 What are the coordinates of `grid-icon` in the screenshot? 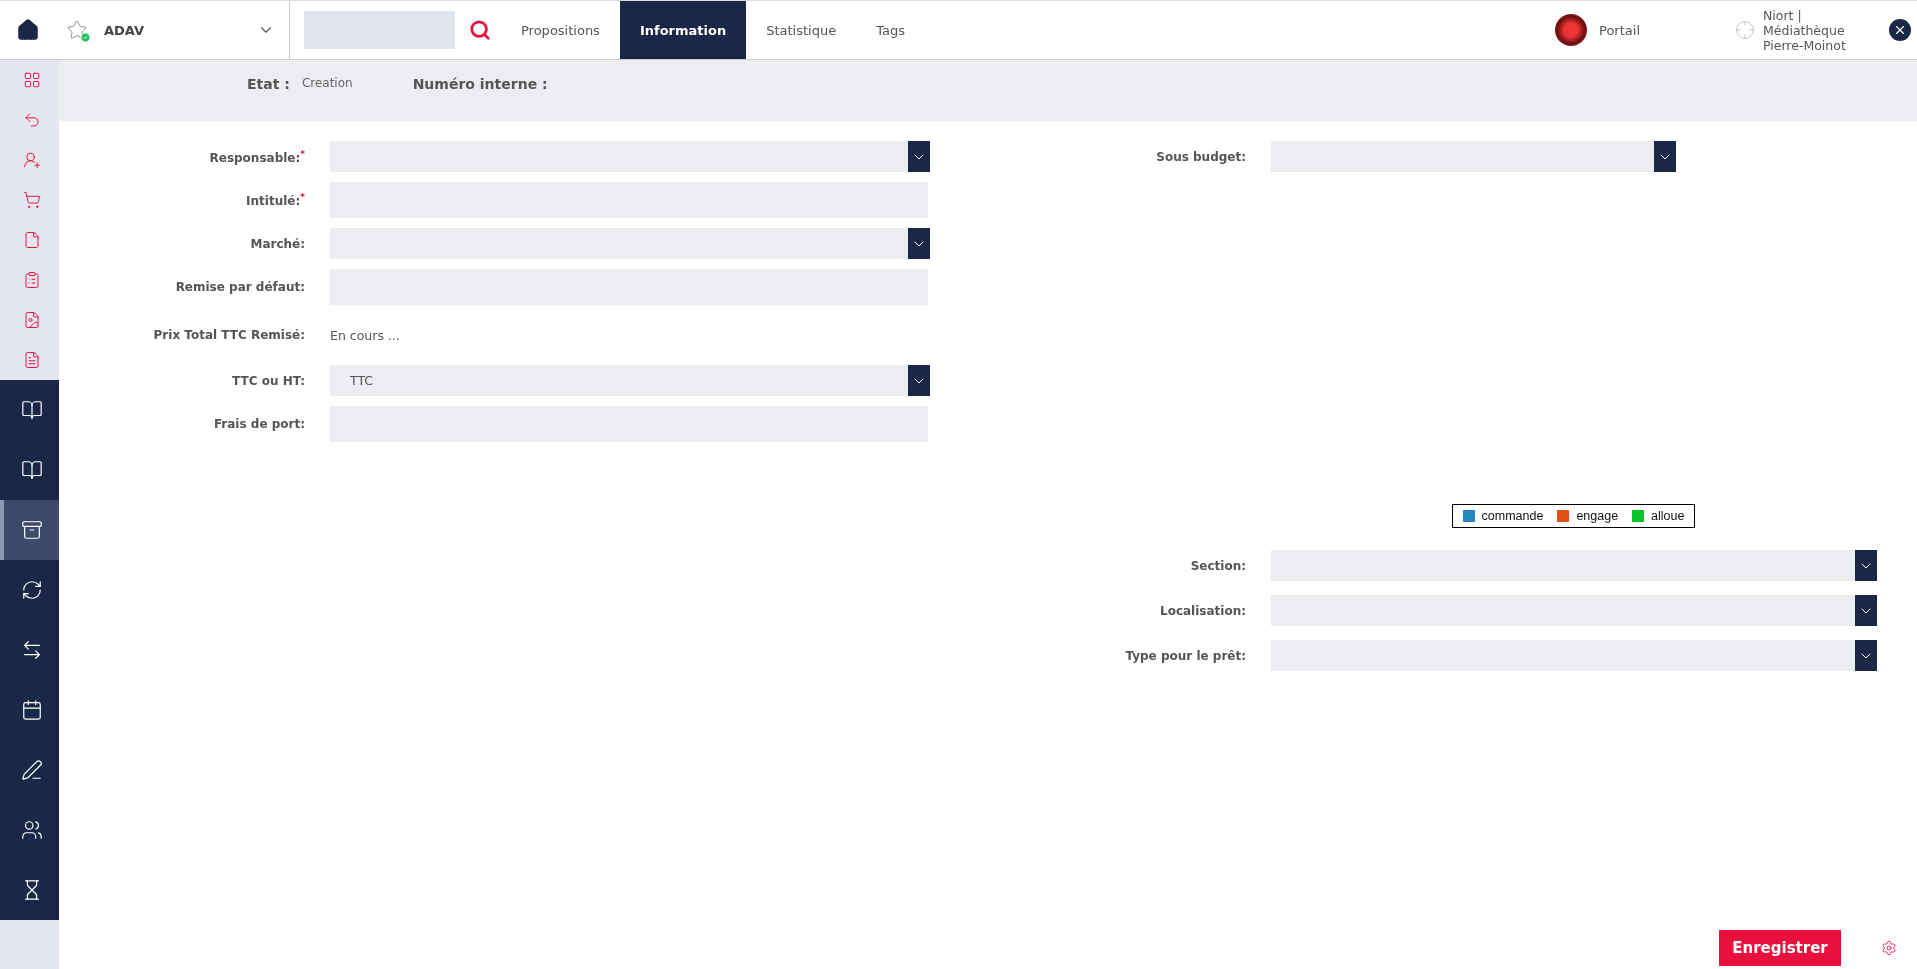 It's located at (31, 80).